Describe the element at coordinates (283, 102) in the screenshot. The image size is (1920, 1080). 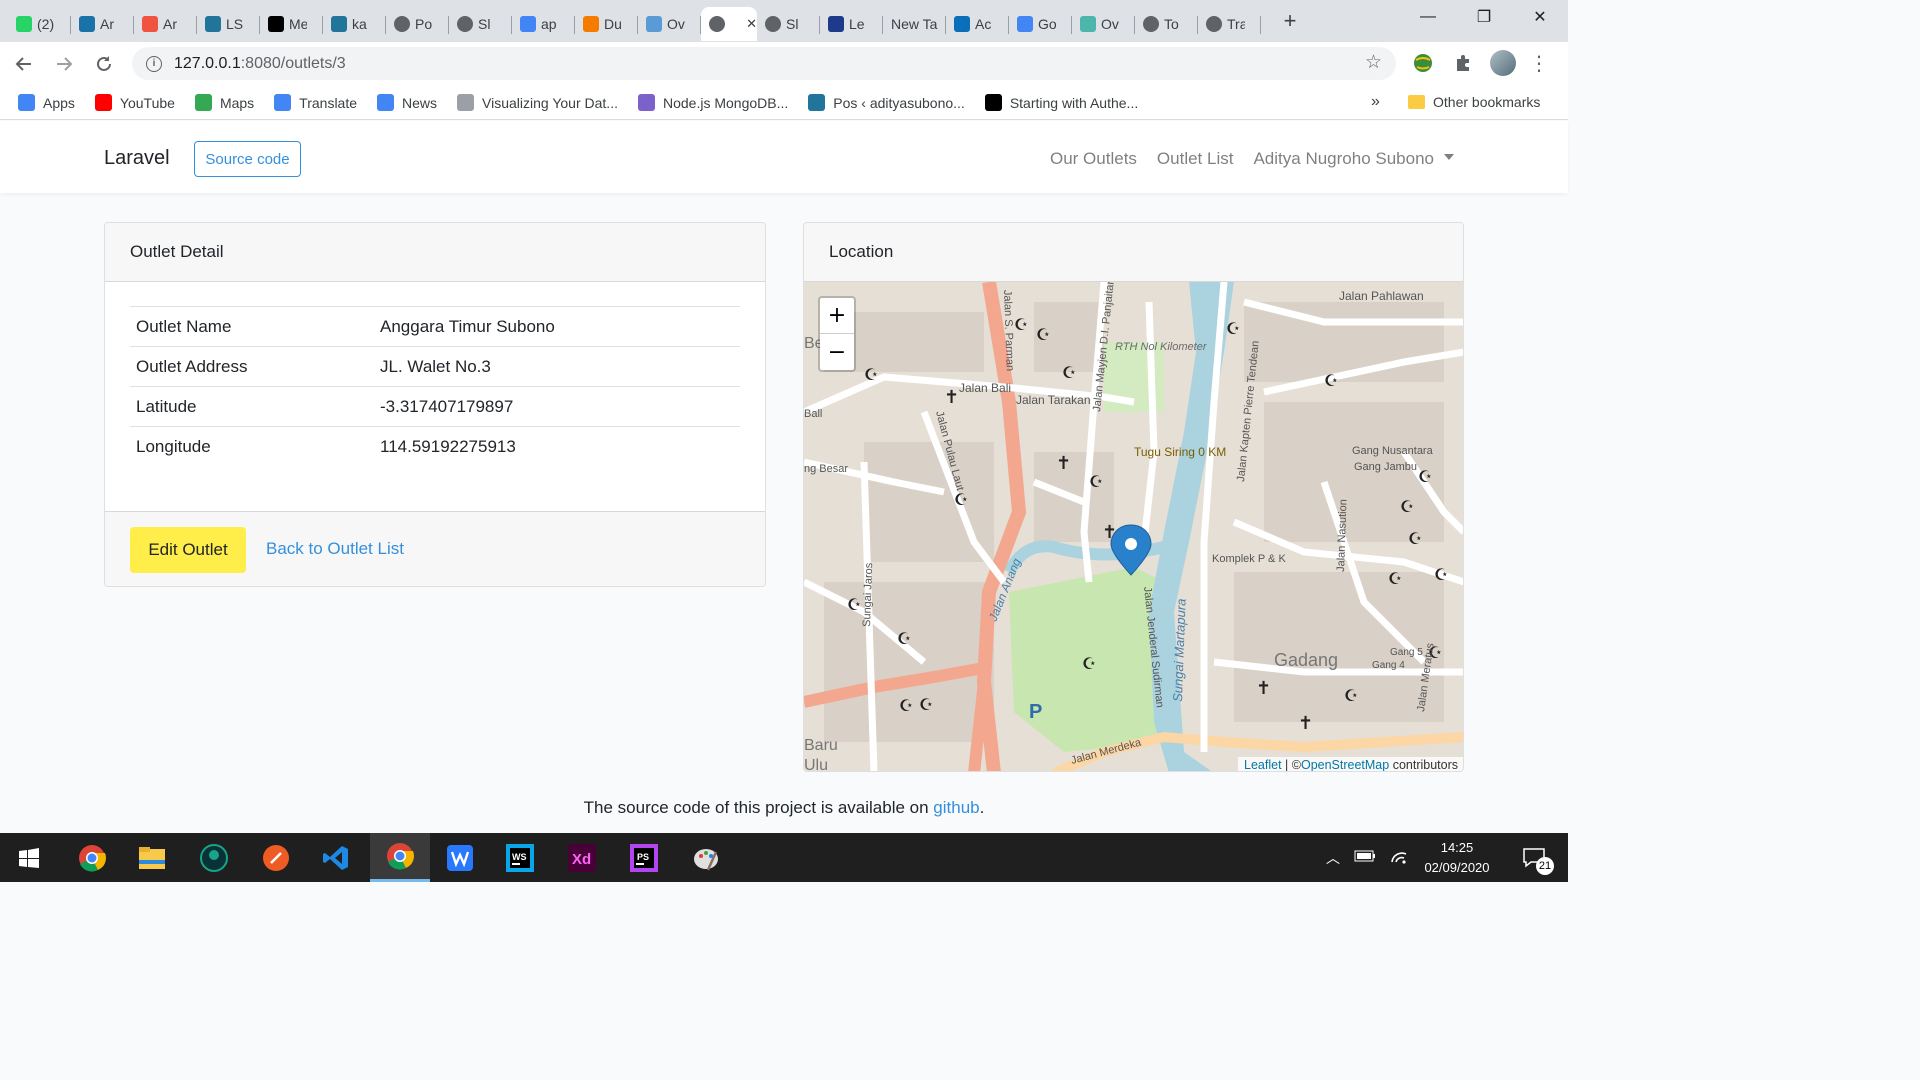
I see `translate-icon` at that location.